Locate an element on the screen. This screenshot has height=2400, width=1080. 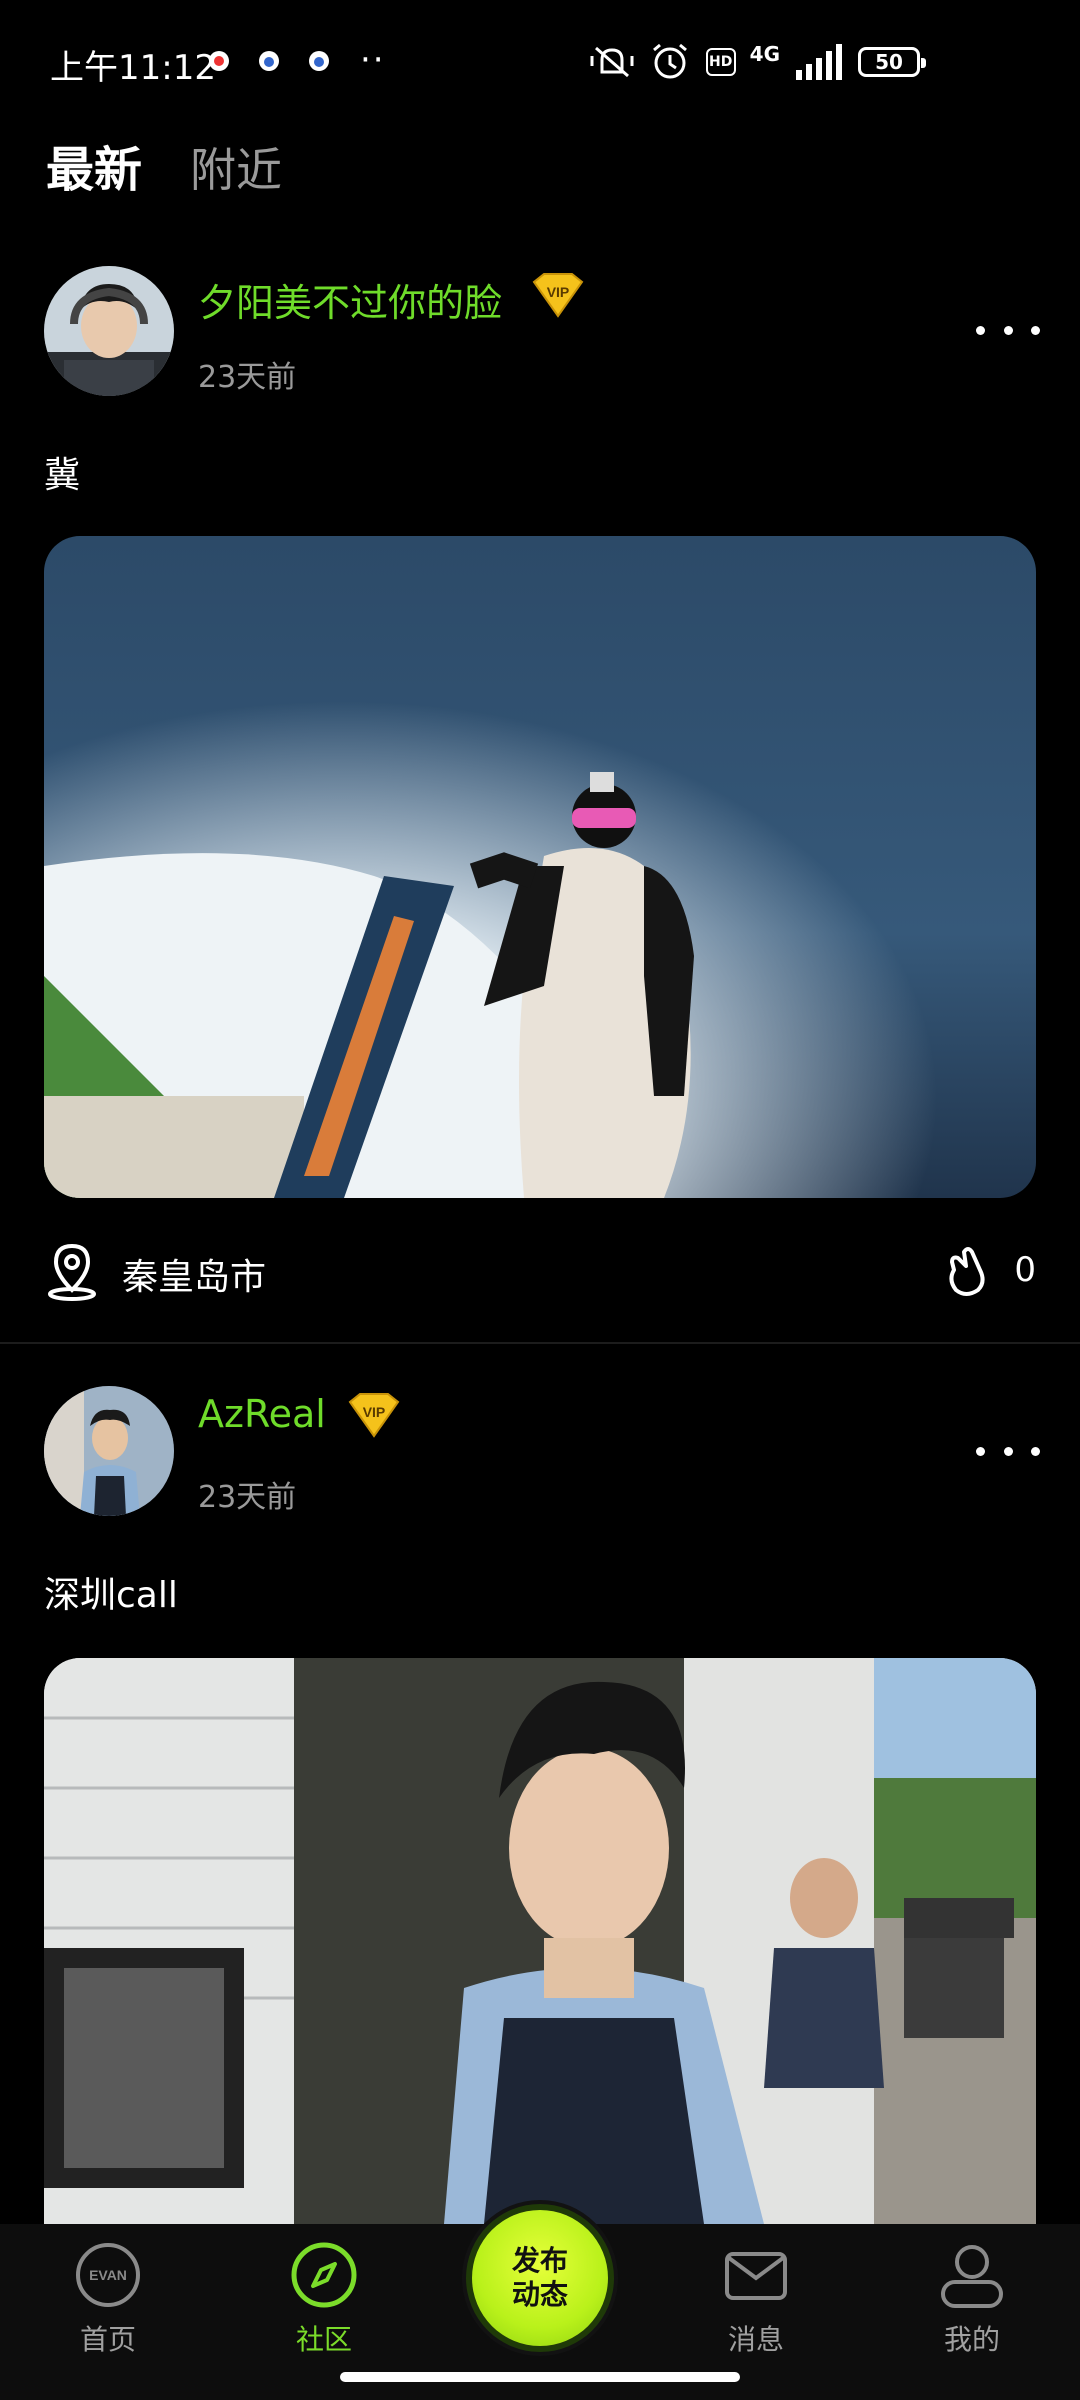
nav-mine: 我的 is located at coordinates (972, 2299).